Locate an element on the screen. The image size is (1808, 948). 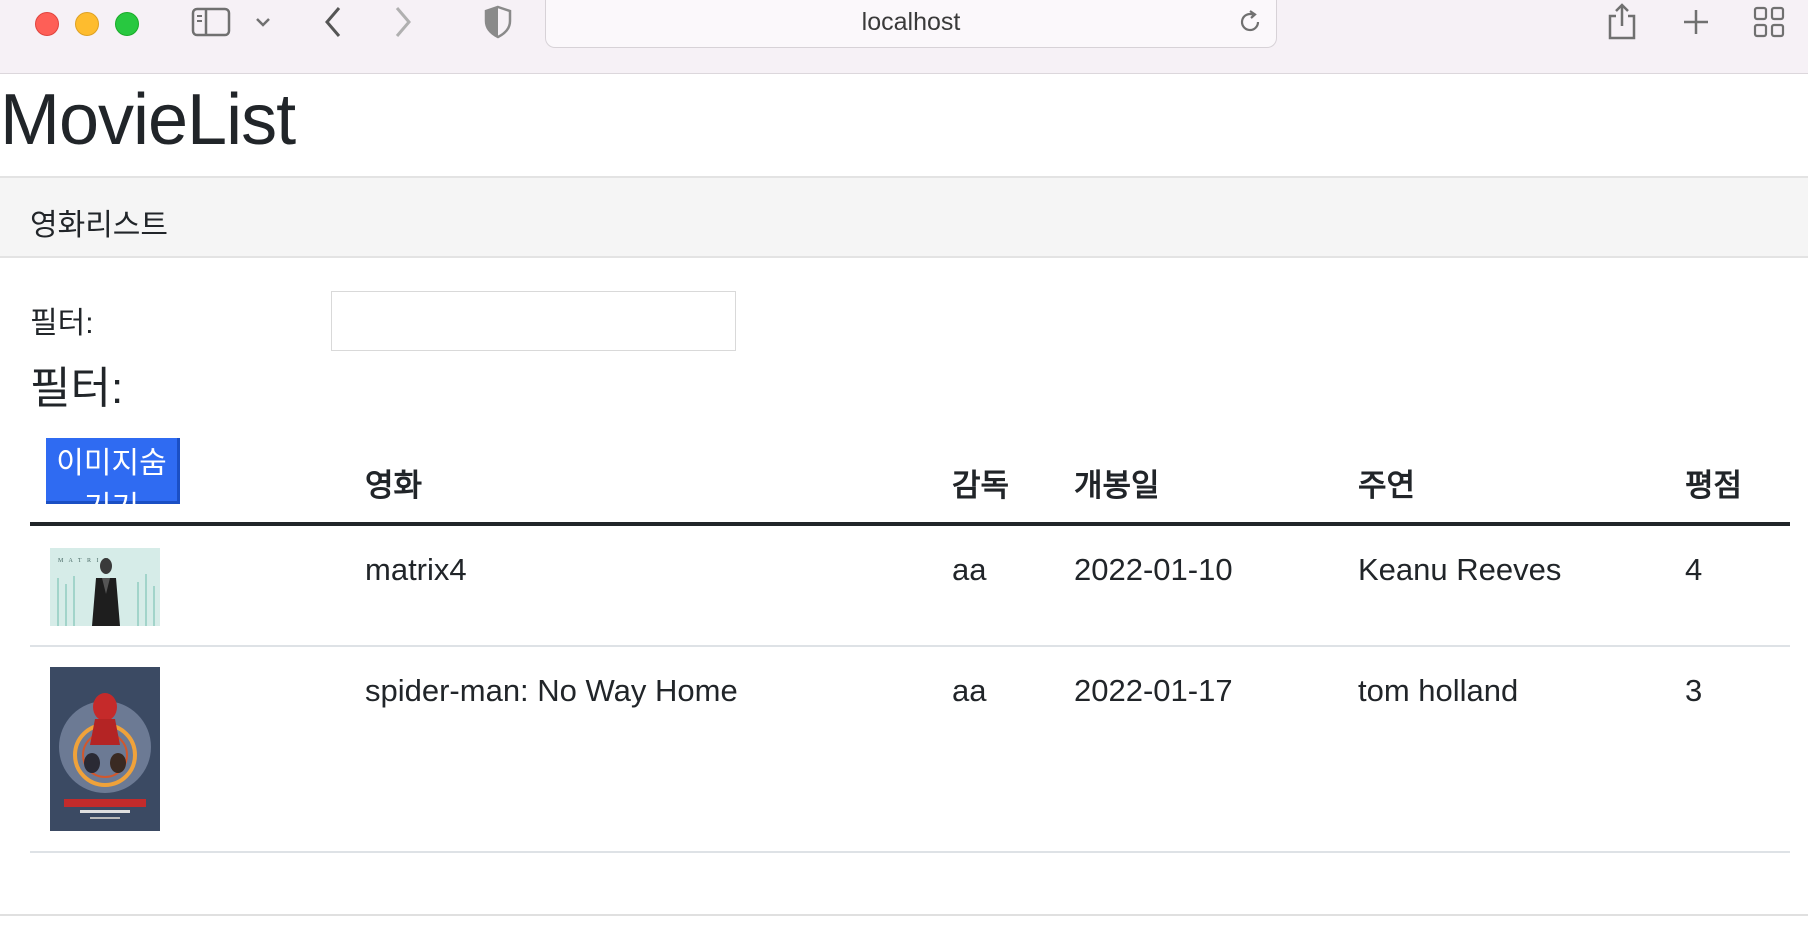
address-bar: localhost is located at coordinates (911, 24).